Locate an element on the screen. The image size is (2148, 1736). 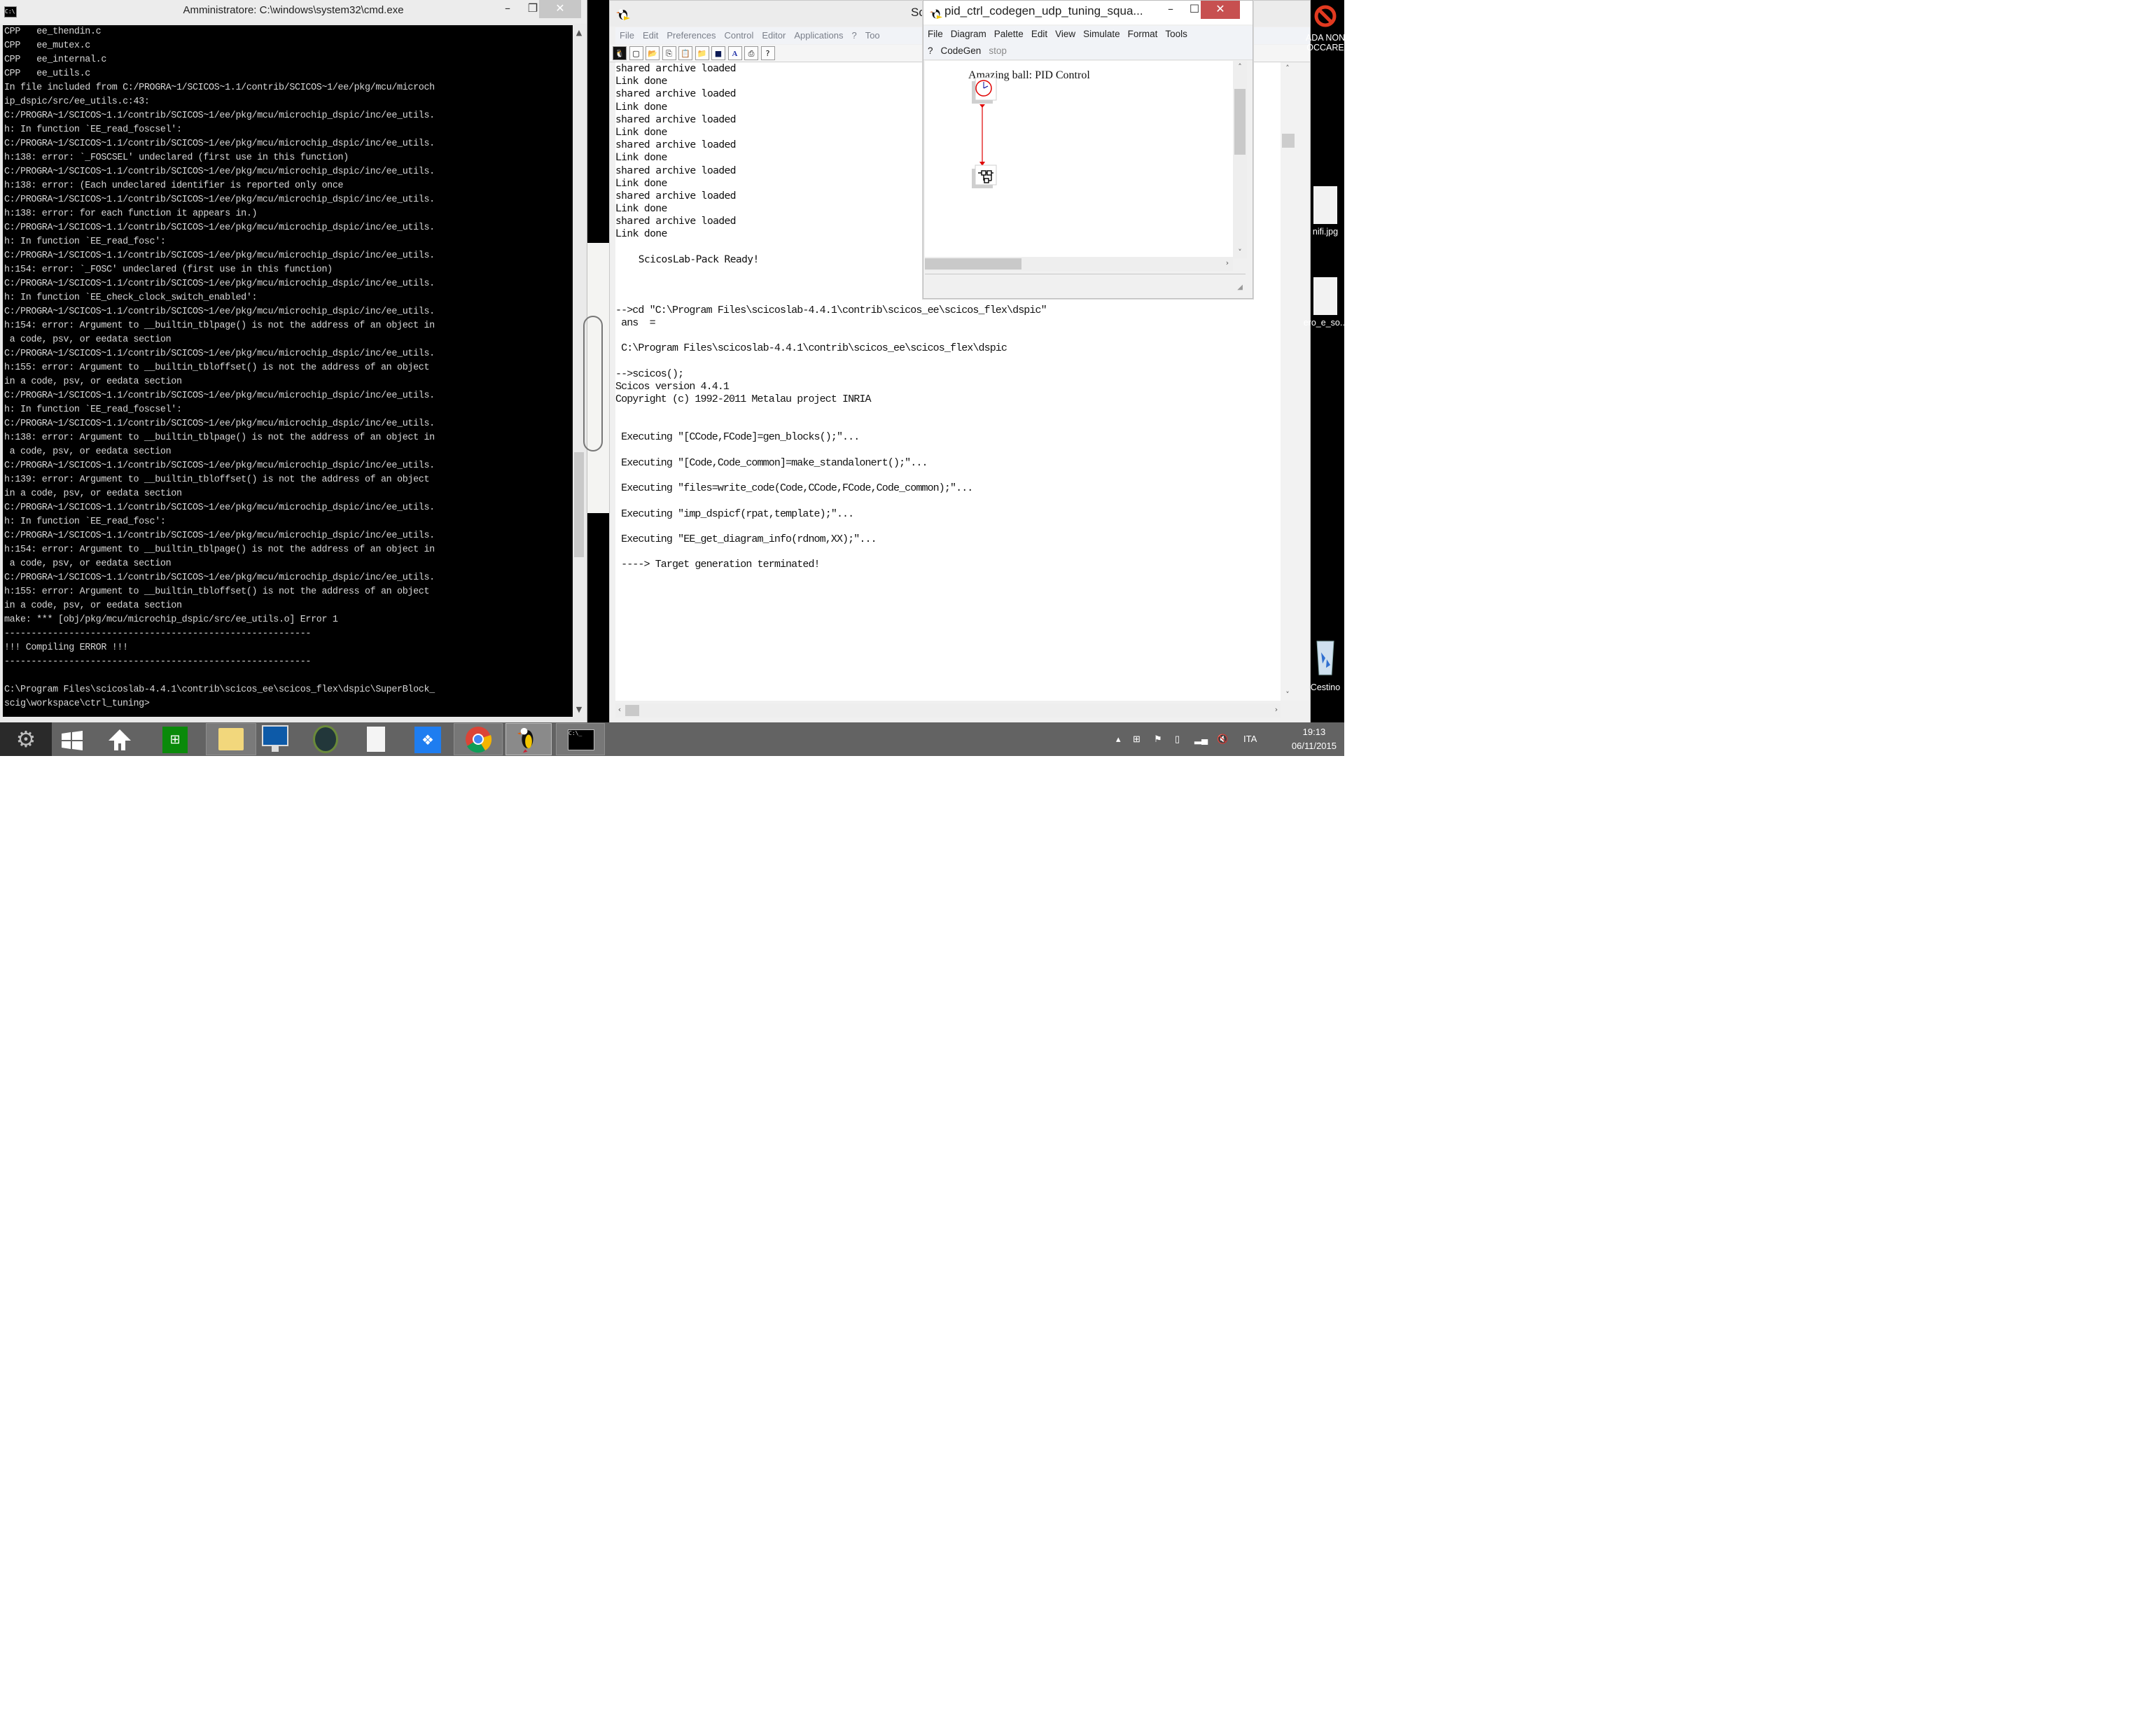
open-file-button: 📂 is located at coordinates (653, 53).